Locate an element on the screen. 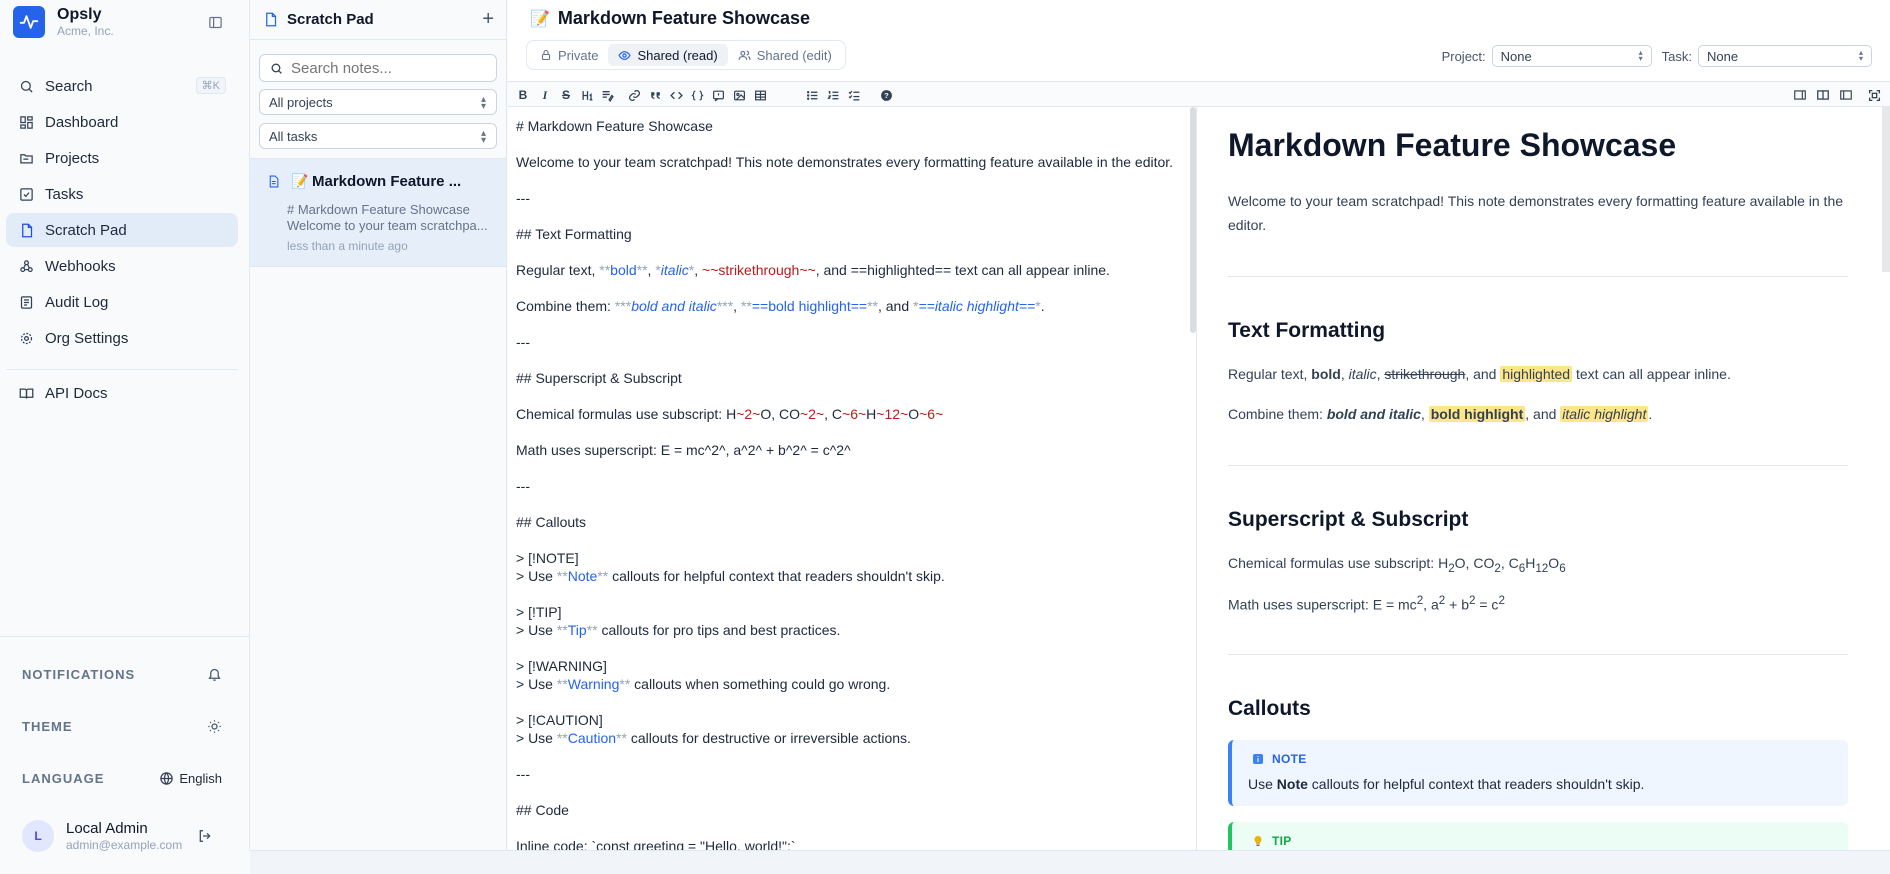 The width and height of the screenshot is (1890, 874). sidebar-collapse-icon is located at coordinates (215, 22).